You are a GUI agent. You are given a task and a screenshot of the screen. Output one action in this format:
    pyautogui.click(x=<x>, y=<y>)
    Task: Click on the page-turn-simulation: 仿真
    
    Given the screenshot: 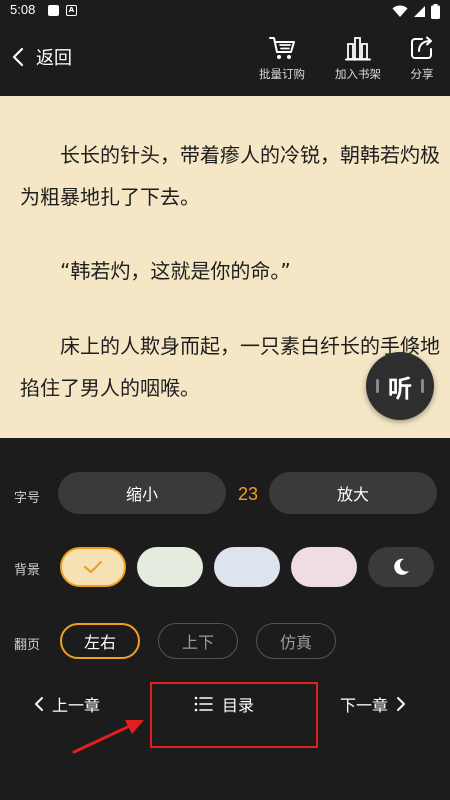 What is the action you would take?
    pyautogui.click(x=296, y=641)
    